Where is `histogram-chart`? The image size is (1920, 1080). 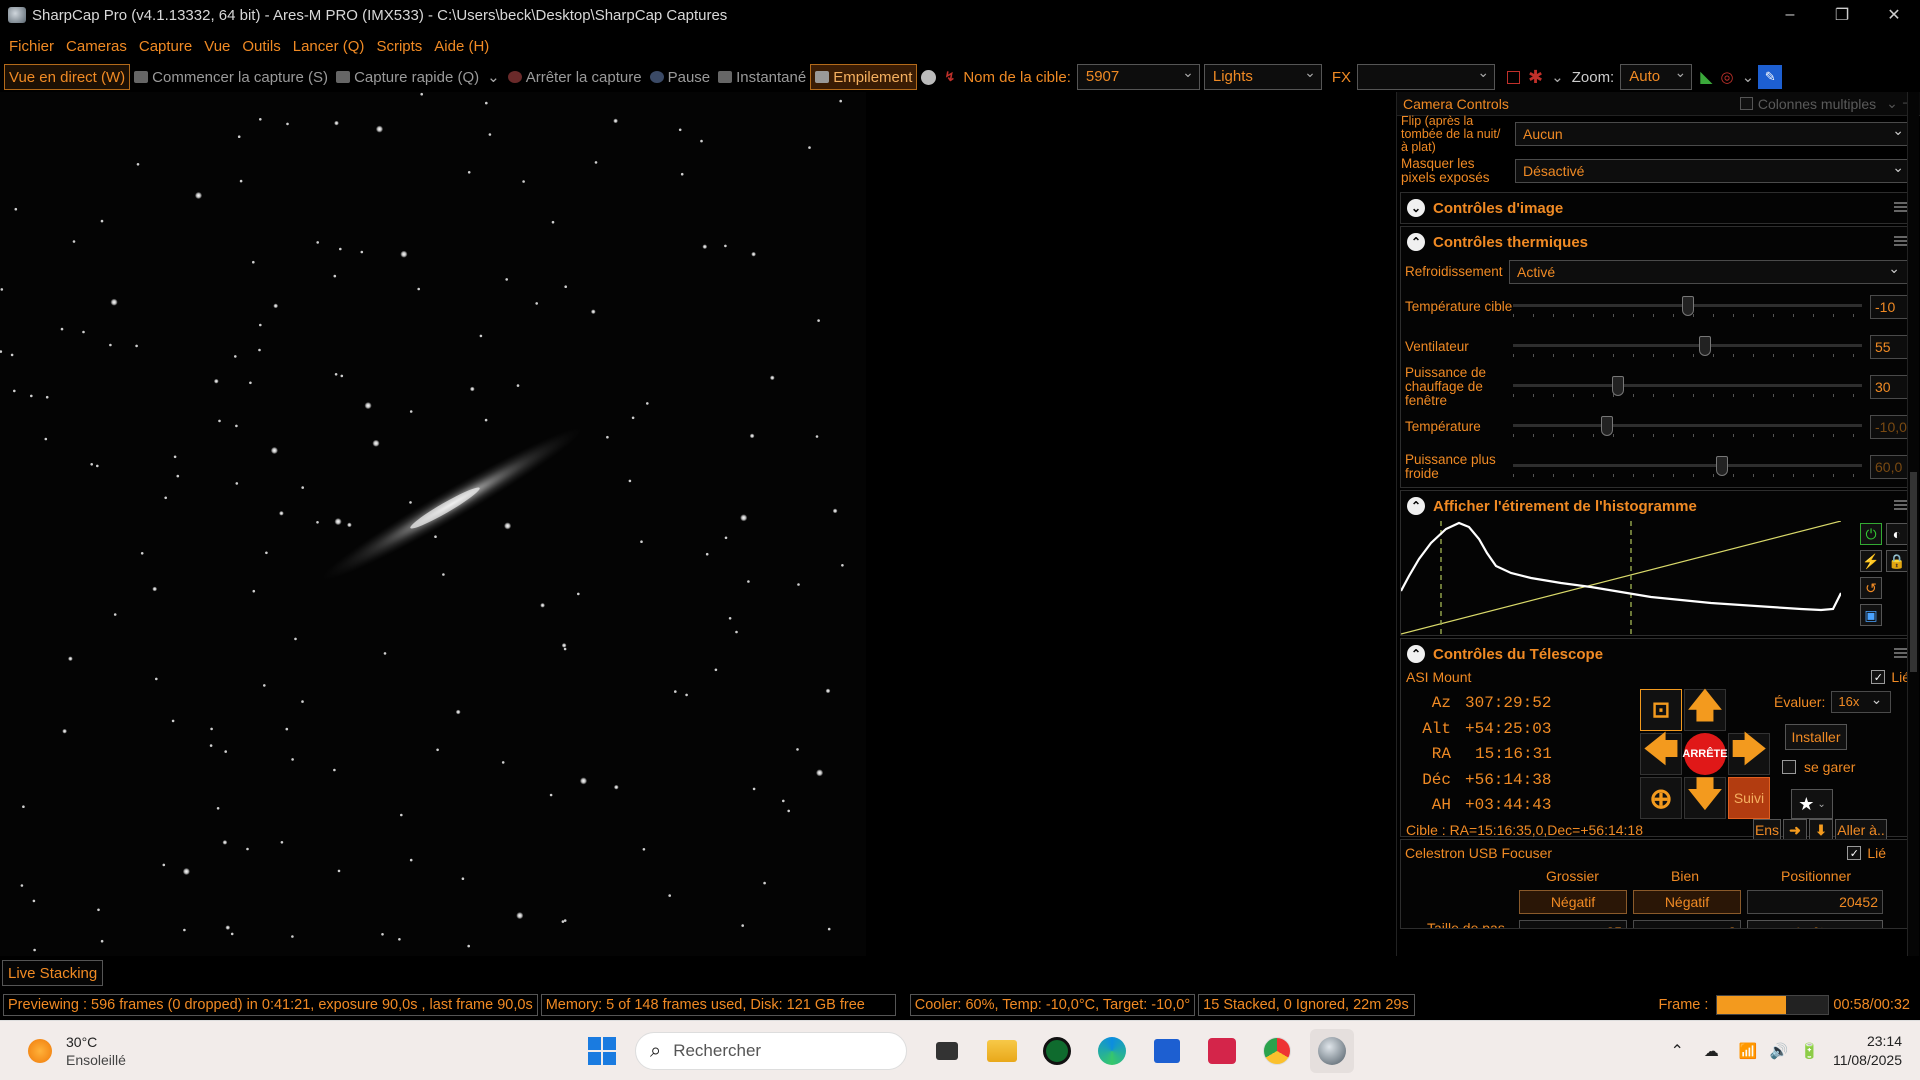
histogram-chart is located at coordinates (1621, 578).